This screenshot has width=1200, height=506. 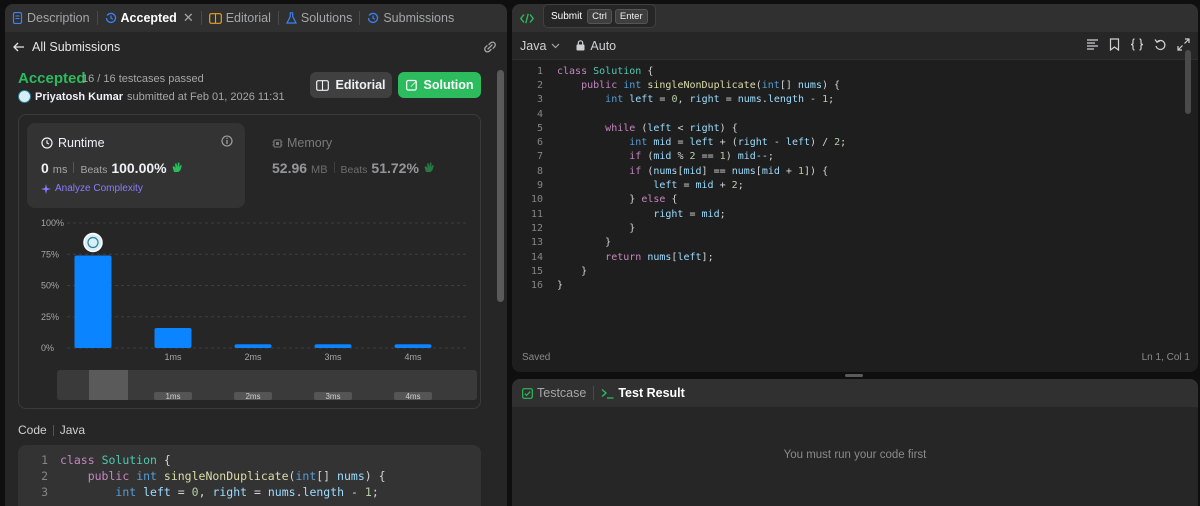 I want to click on tab-label: Description, so click(x=58, y=18).